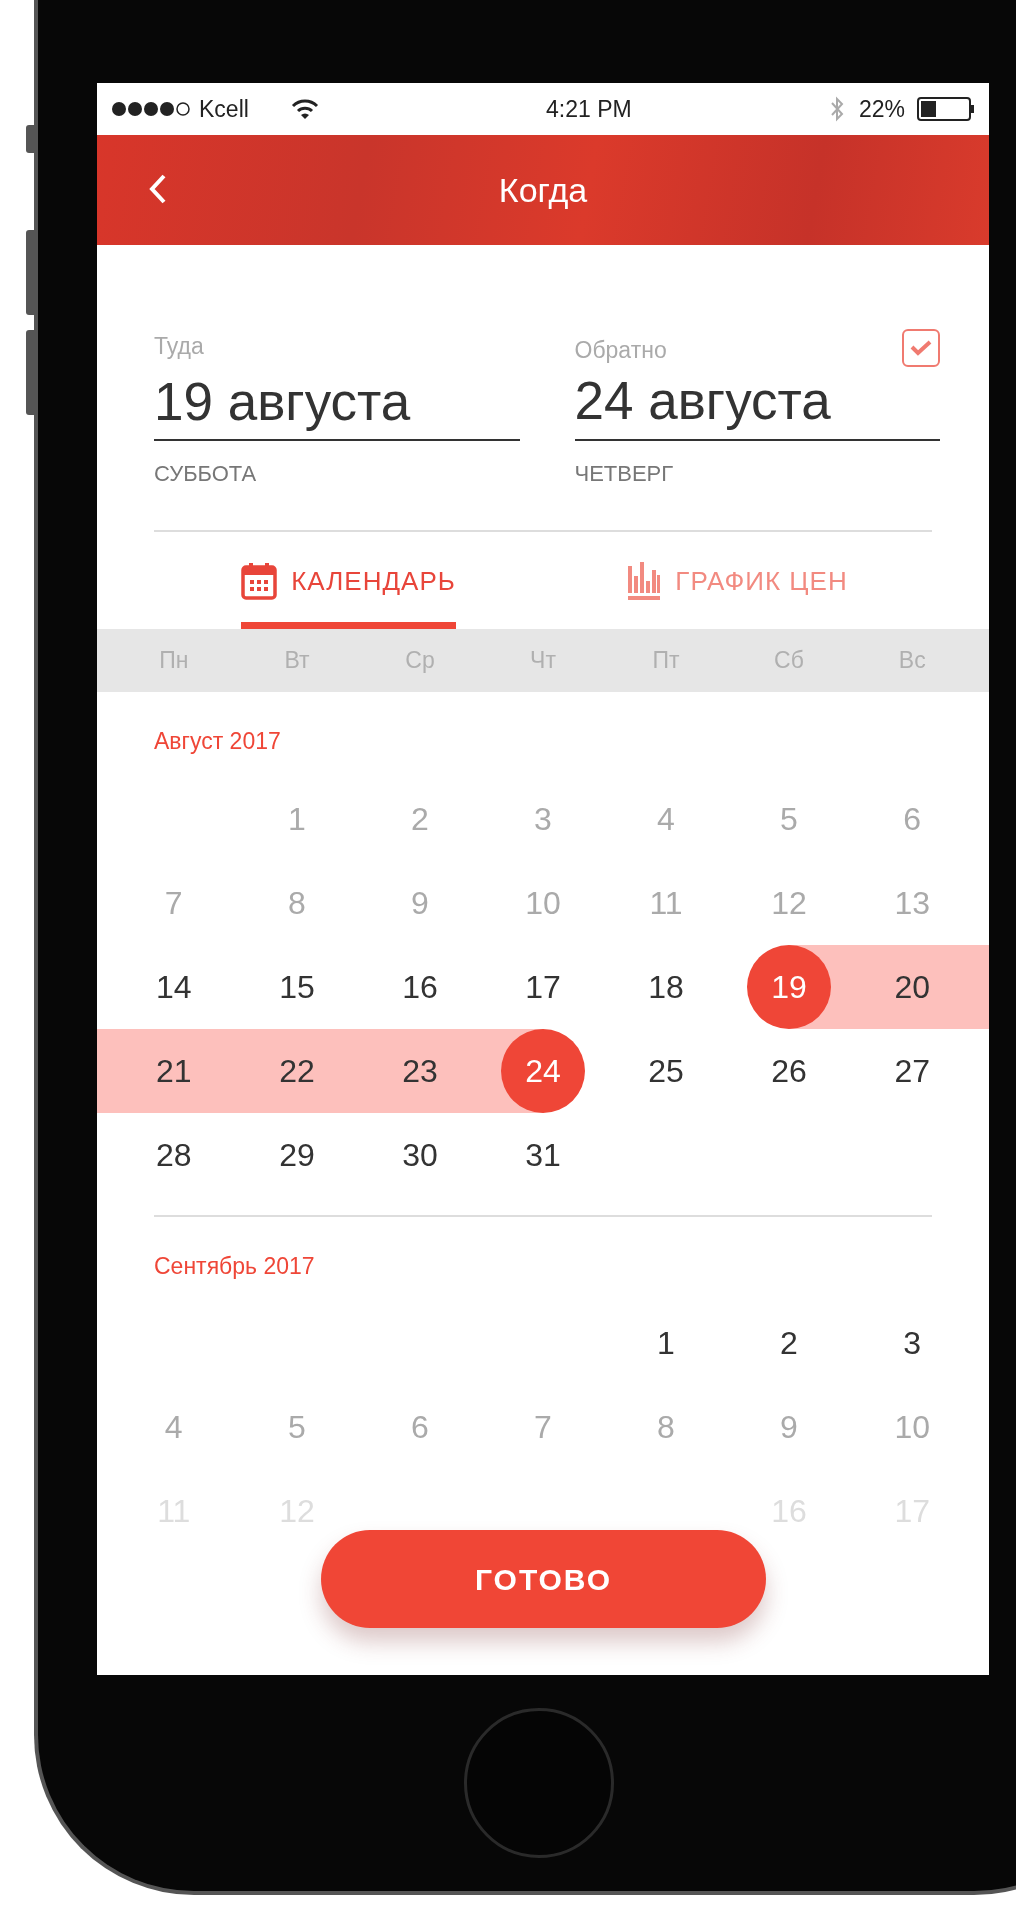 The height and width of the screenshot is (1910, 1016). What do you see at coordinates (420, 1070) in the screenshot?
I see `calendar-day: 23` at bounding box center [420, 1070].